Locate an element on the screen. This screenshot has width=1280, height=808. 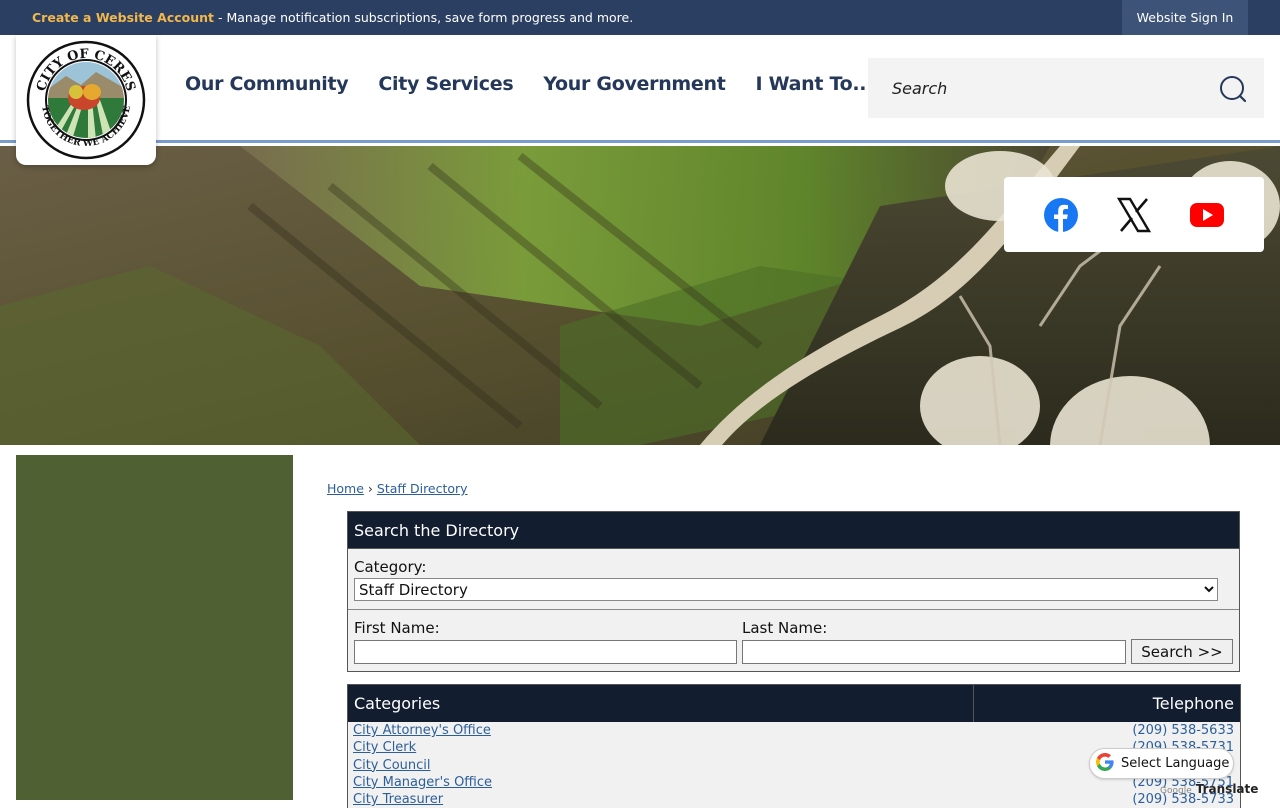
category-label: Category: is located at coordinates (390, 567).